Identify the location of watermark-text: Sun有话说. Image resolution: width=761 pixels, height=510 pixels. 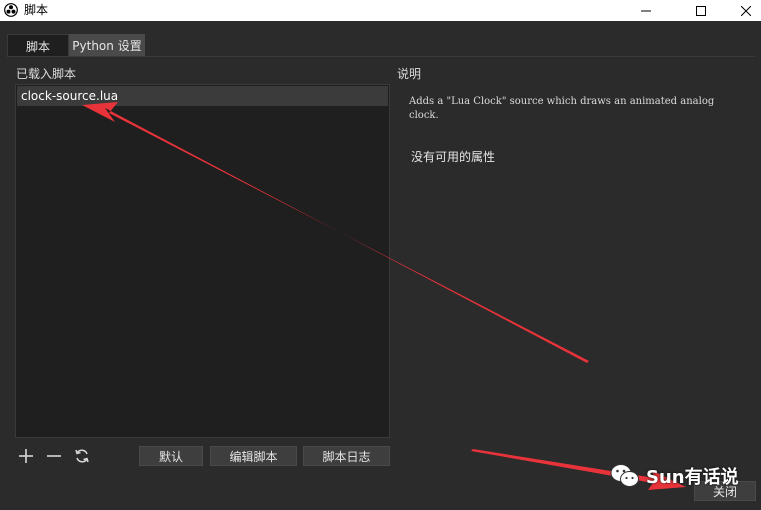
(692, 477).